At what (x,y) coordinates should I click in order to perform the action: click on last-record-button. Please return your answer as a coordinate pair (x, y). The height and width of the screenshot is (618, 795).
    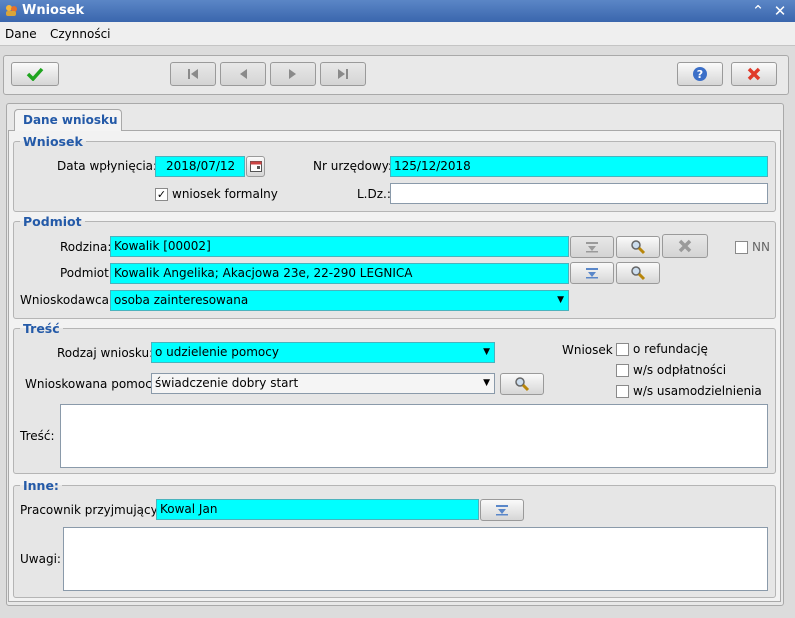
    Looking at the image, I should click on (343, 74).